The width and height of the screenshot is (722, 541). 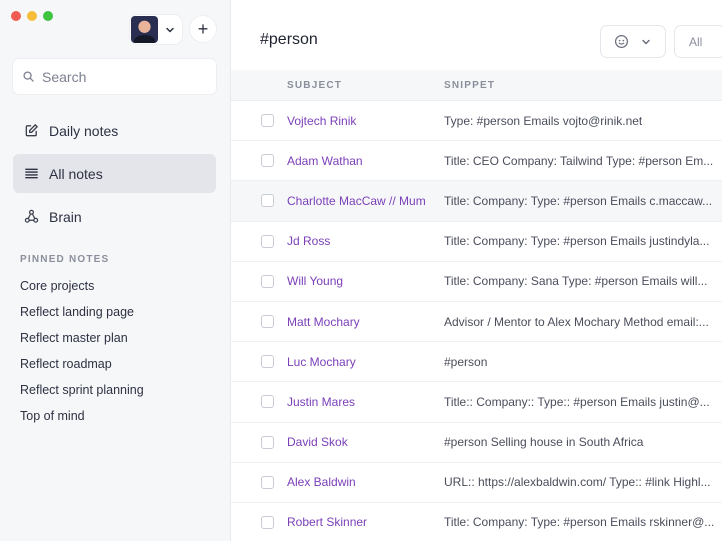 What do you see at coordinates (365, 281) in the screenshot?
I see `note-subject-link: Will Young` at bounding box center [365, 281].